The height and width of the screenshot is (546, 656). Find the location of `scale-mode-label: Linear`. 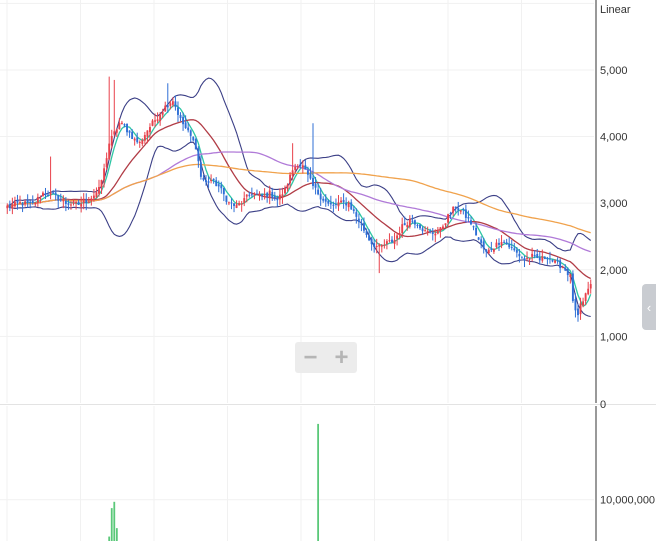

scale-mode-label: Linear is located at coordinates (615, 10).